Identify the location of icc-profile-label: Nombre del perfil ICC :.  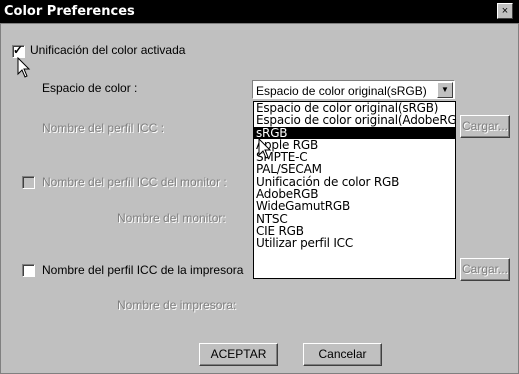
(103, 128).